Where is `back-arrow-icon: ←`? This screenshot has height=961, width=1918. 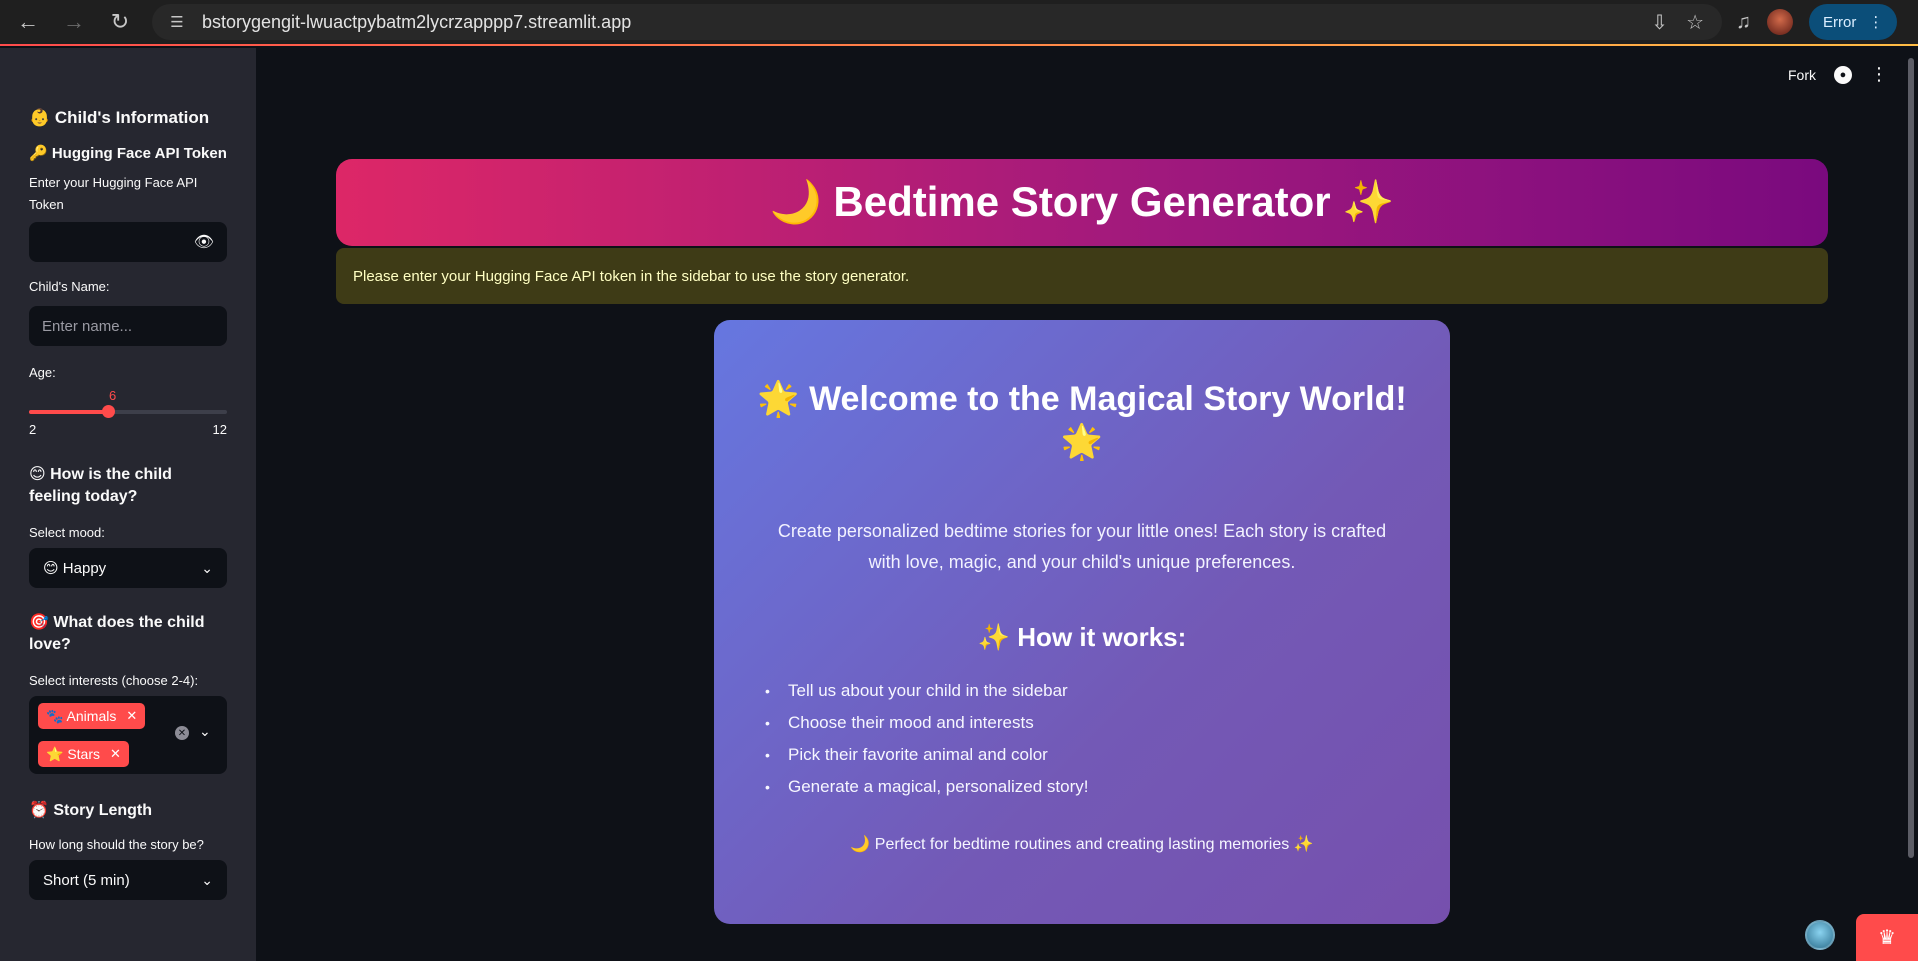
back-arrow-icon: ← is located at coordinates (28, 22).